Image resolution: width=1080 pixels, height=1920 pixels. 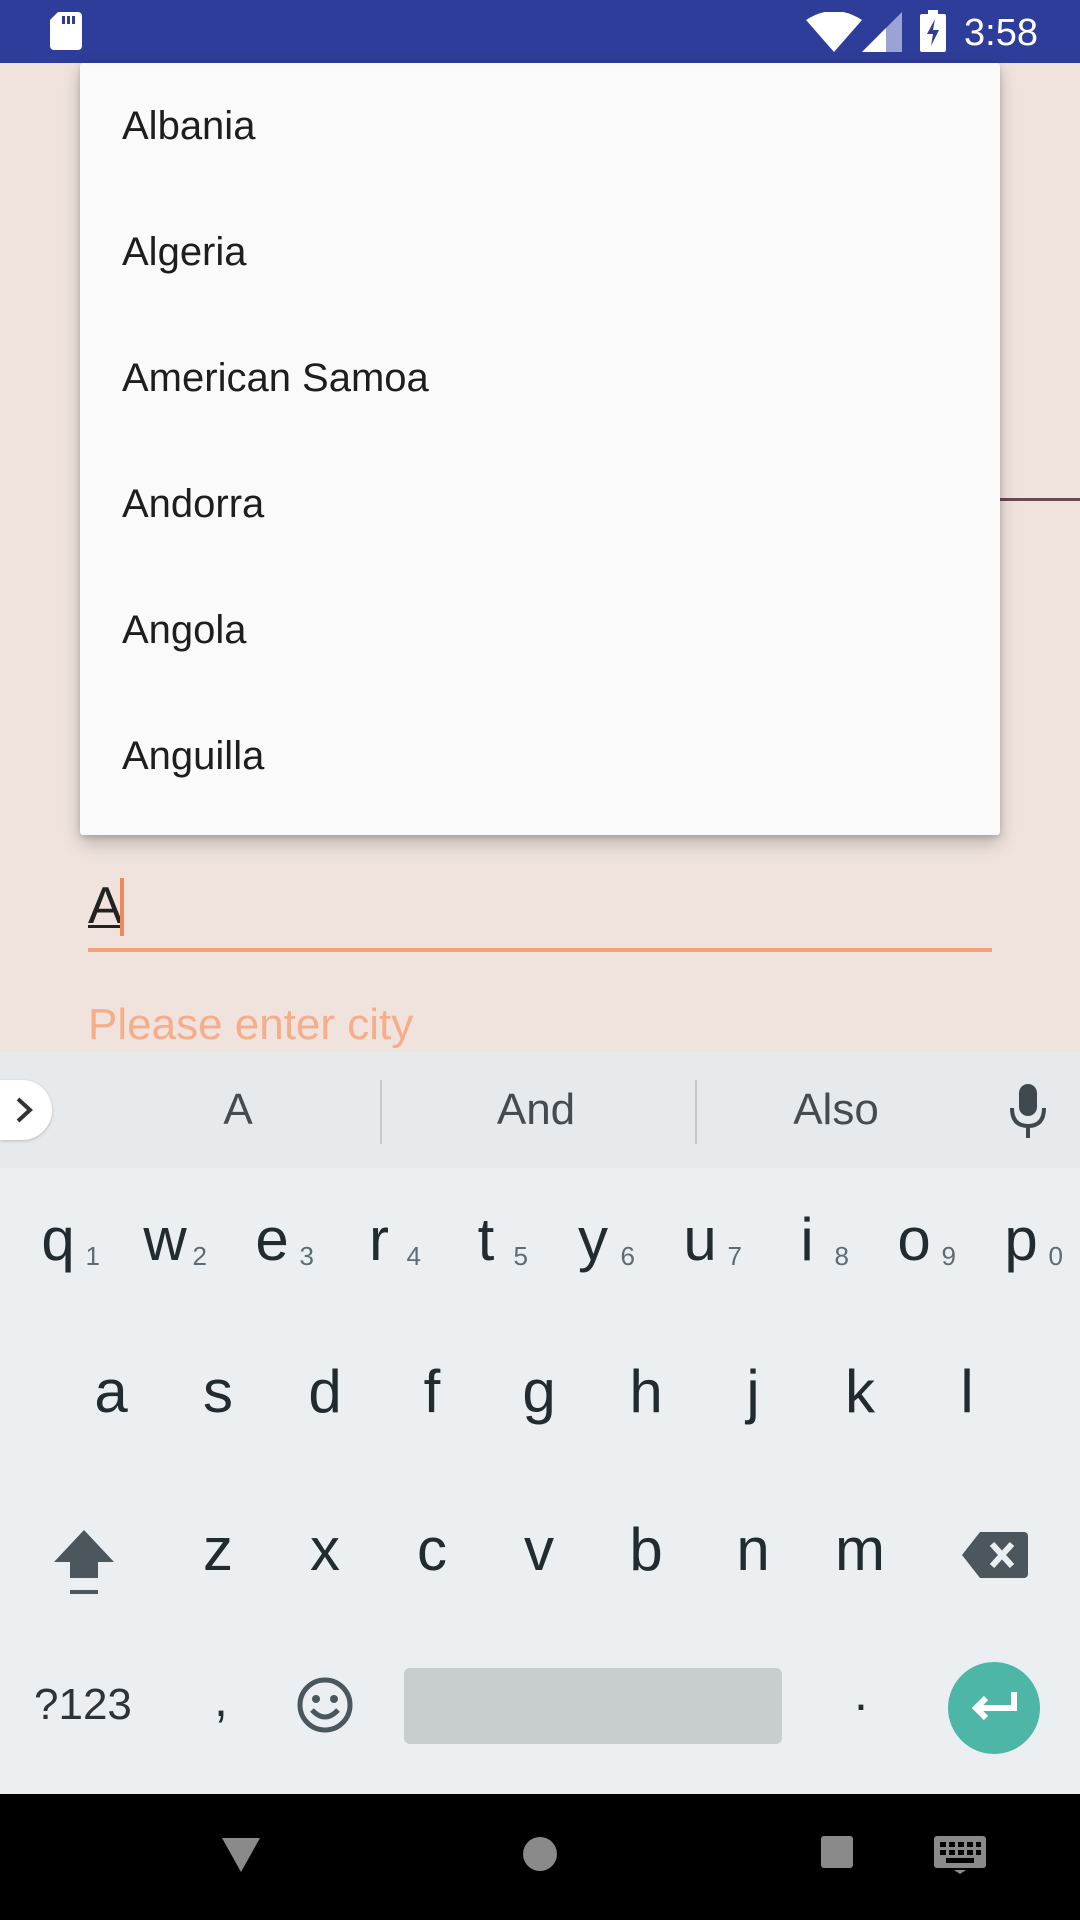 I want to click on key-k: k, so click(x=860, y=1392).